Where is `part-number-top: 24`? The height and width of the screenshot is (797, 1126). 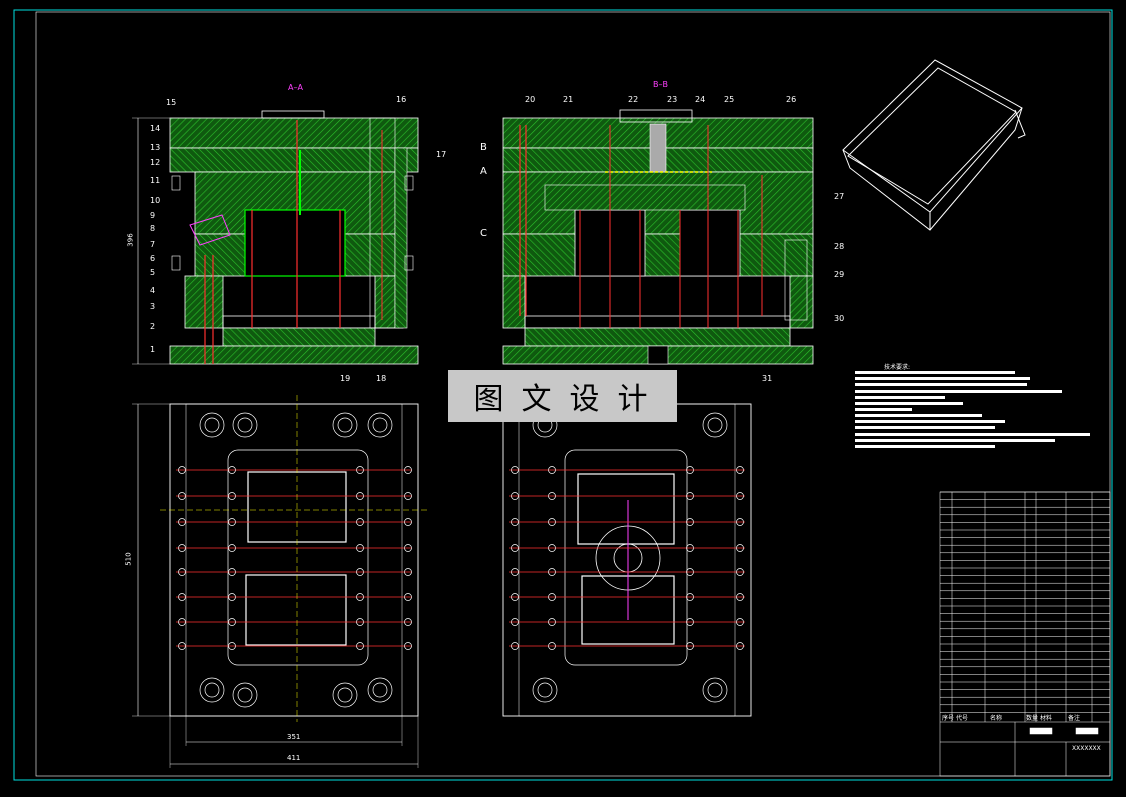 part-number-top: 24 is located at coordinates (700, 99).